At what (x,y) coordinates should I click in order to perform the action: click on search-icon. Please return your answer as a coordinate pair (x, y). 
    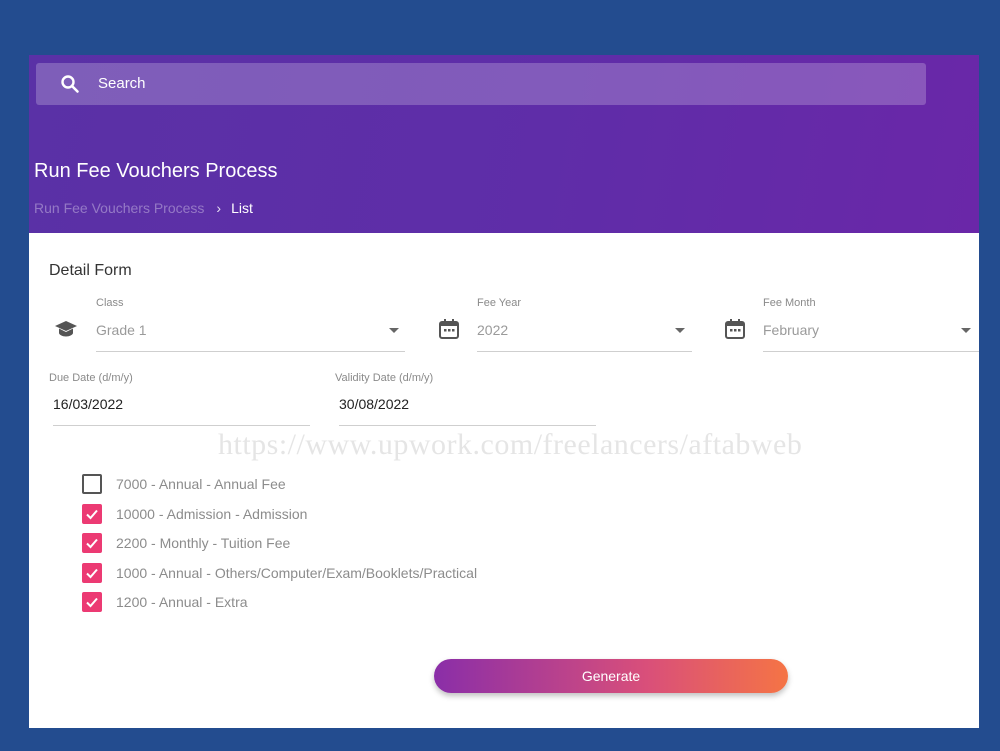
    Looking at the image, I should click on (70, 84).